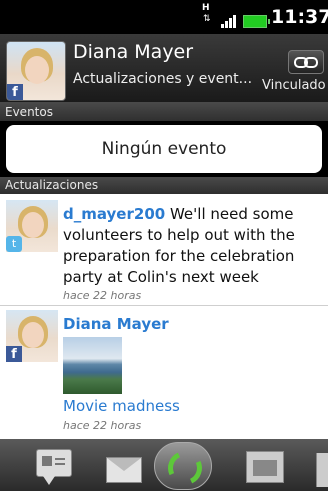 The image size is (328, 491). Describe the element at coordinates (164, 112) in the screenshot. I see `events-section-header: Eventos` at that location.